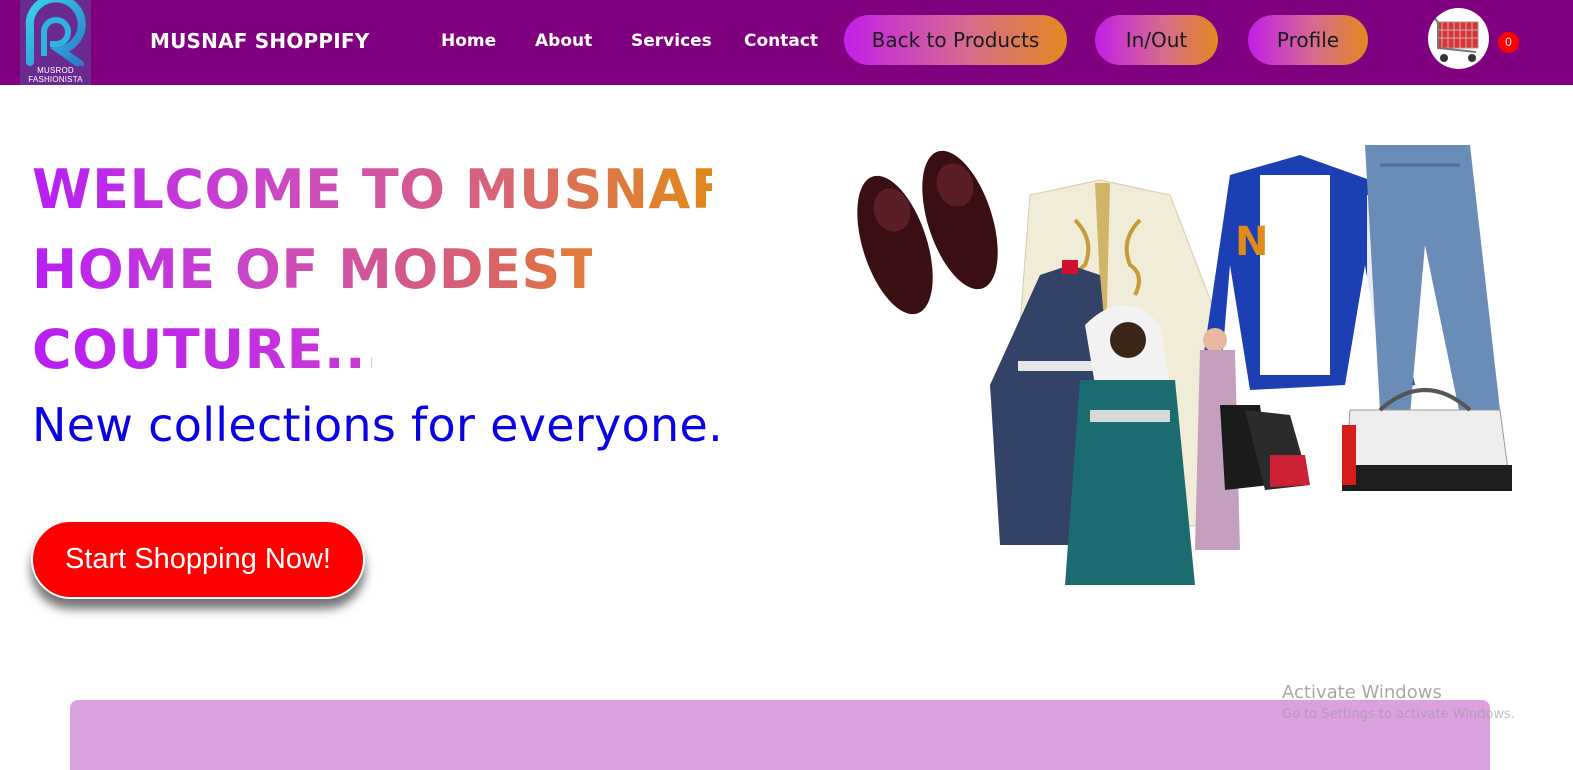 Image resolution: width=1573 pixels, height=770 pixels. Describe the element at coordinates (927, 232) in the screenshot. I see `loafers-image` at that location.